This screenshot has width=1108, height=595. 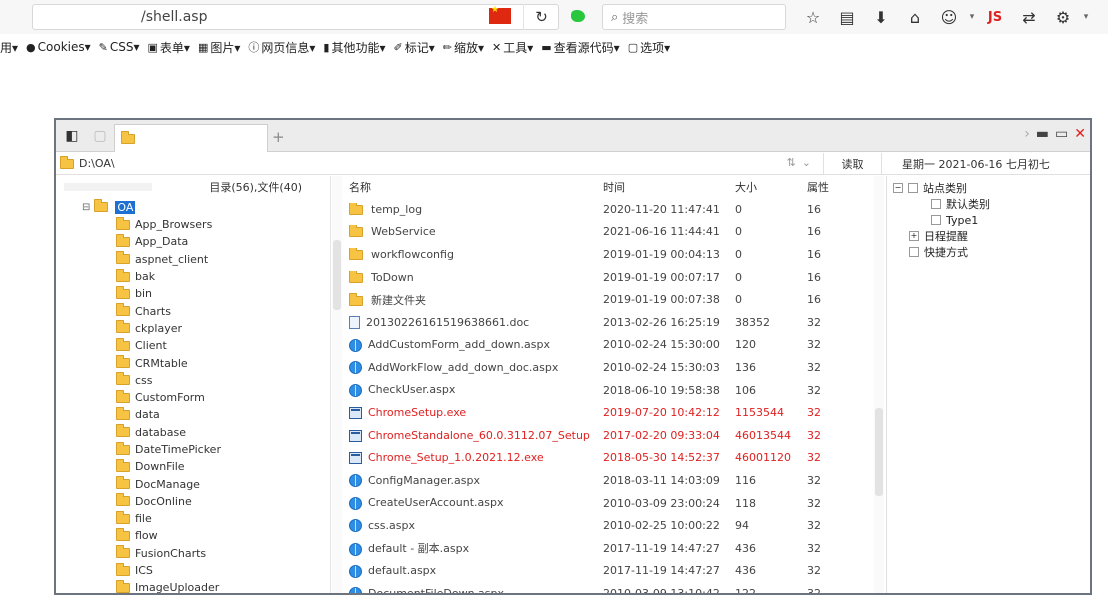 I want to click on translate-icon: ⇄, so click(x=1029, y=17).